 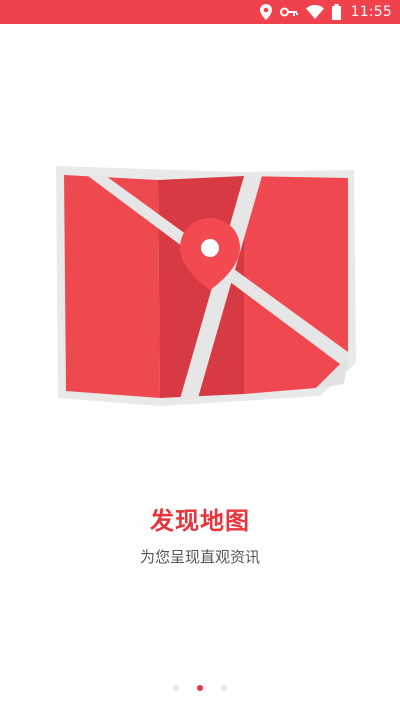 I want to click on page-indicator, so click(x=200, y=688).